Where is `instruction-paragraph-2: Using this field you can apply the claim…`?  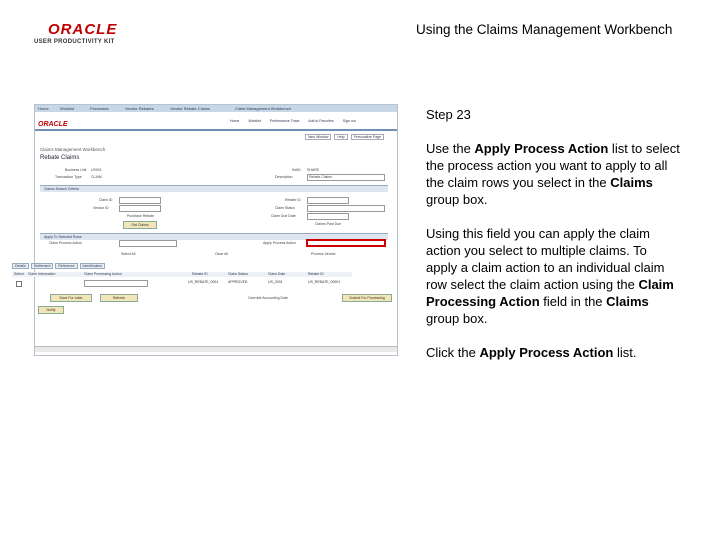 instruction-paragraph-2: Using this field you can apply the claim… is located at coordinates (553, 276).